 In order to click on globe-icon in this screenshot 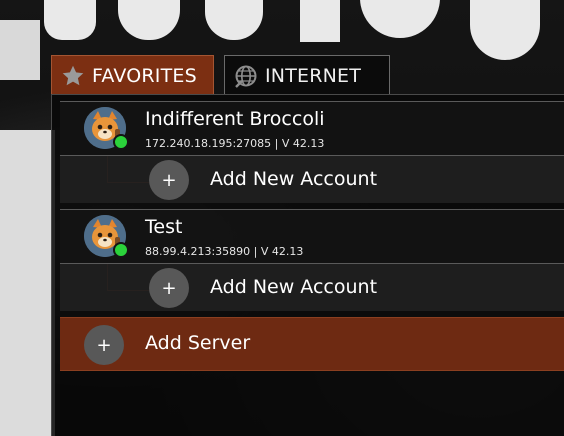, I will do `click(246, 76)`.